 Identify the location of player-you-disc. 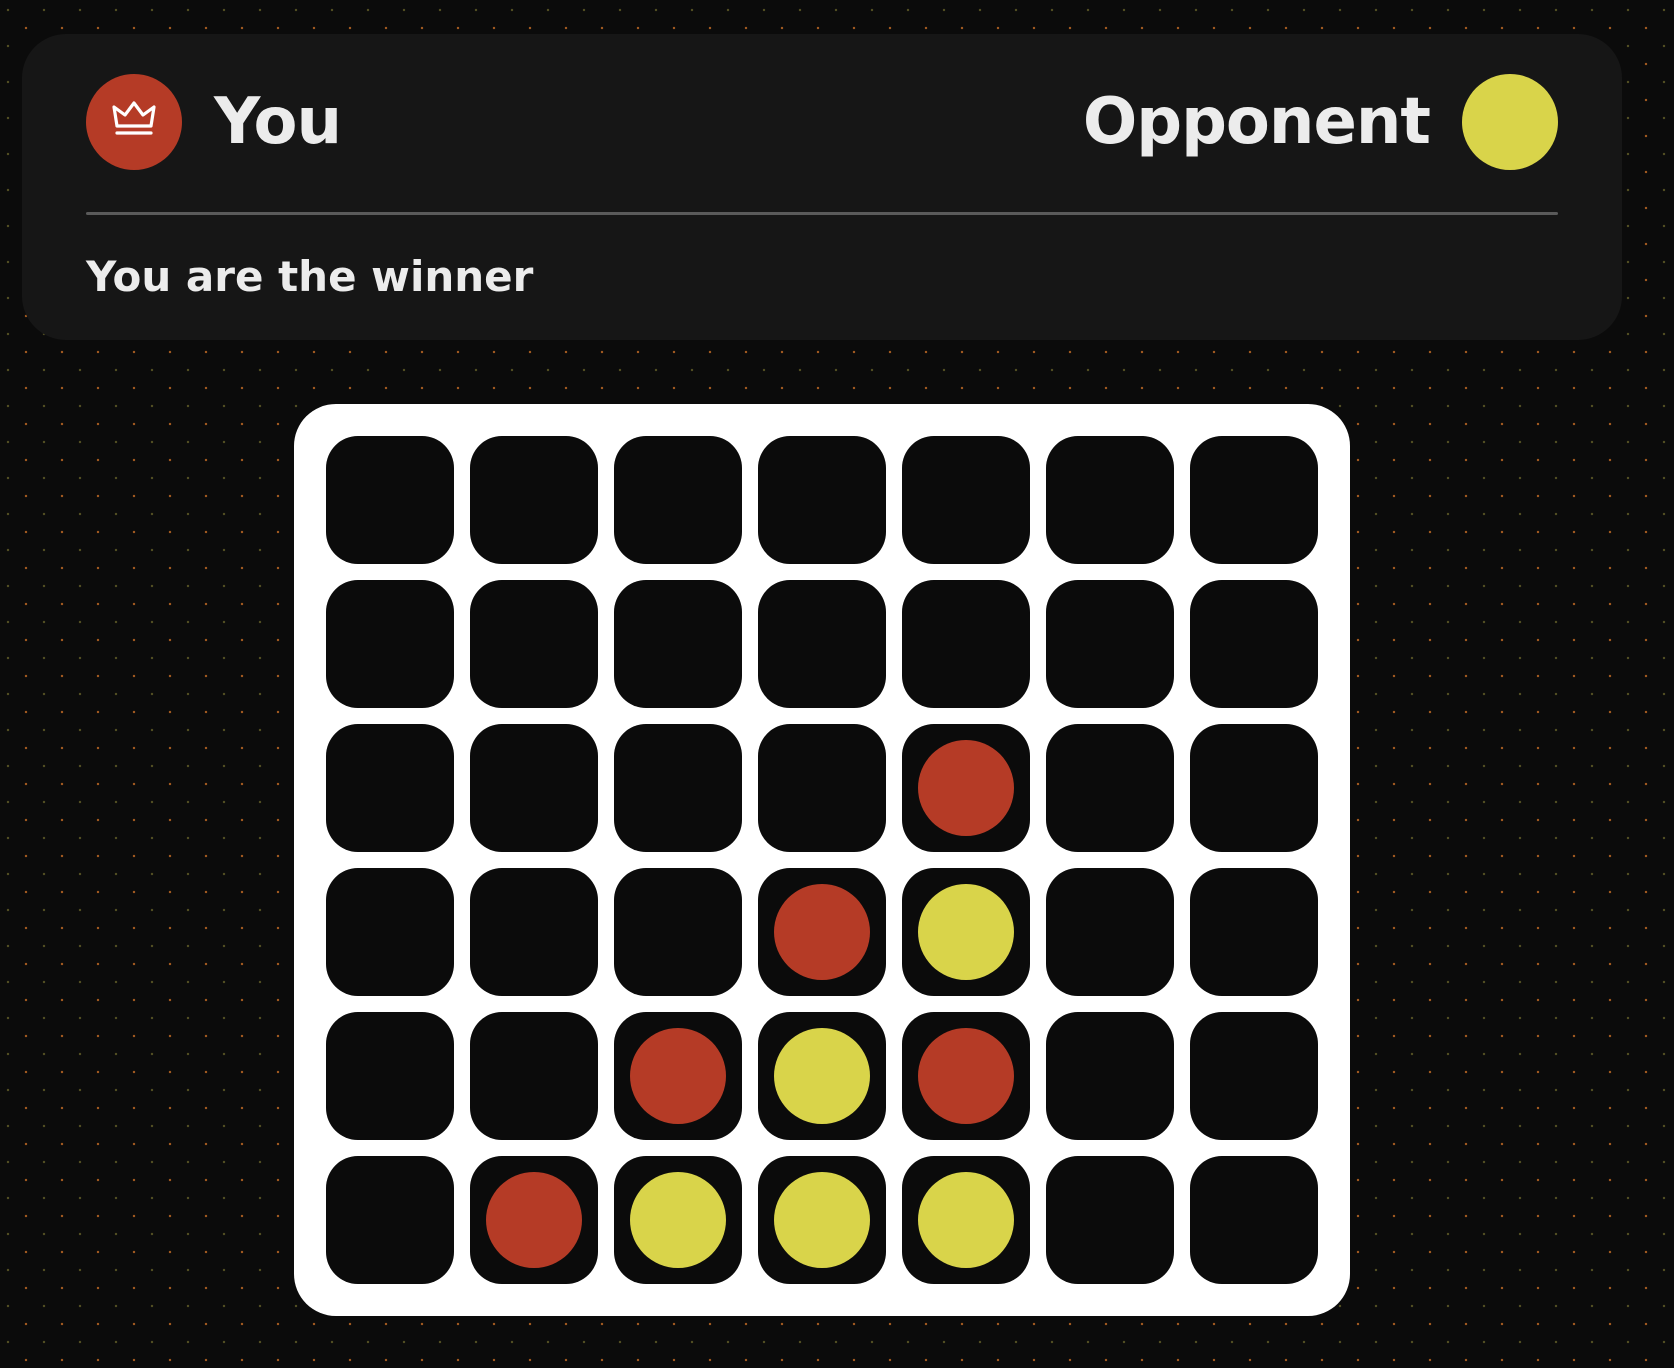
(134, 122).